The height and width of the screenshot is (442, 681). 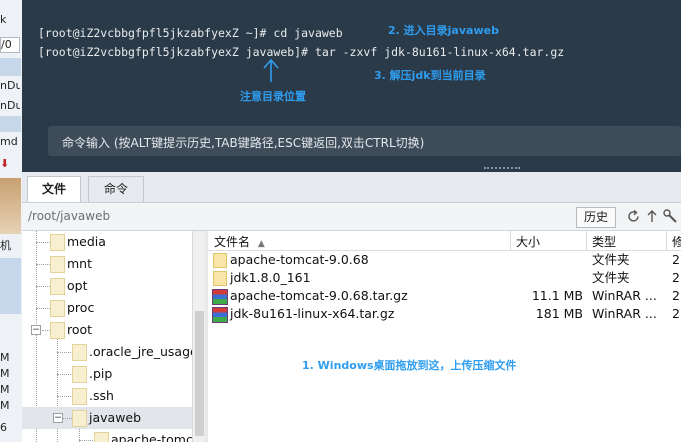 I want to click on strip-text: 6, so click(x=3, y=427).